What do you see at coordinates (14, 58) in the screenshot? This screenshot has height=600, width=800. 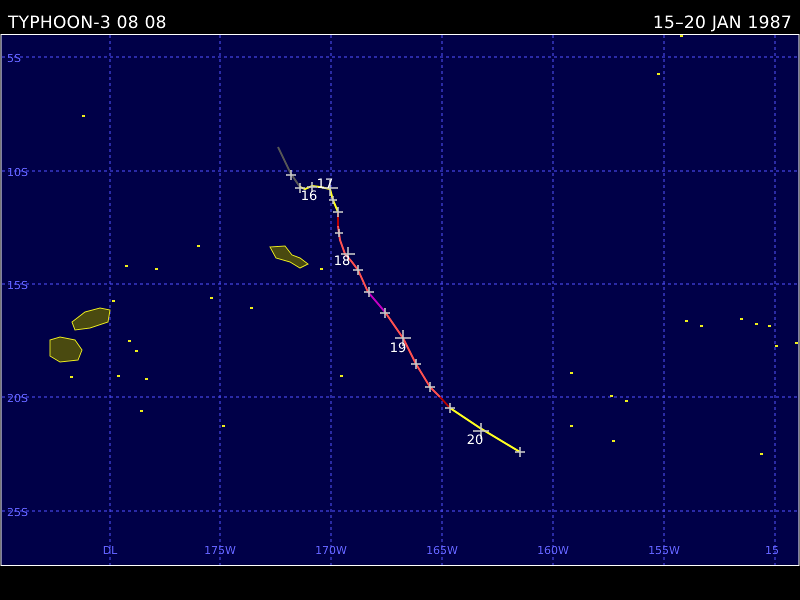 I see `latitude-label: 5S` at bounding box center [14, 58].